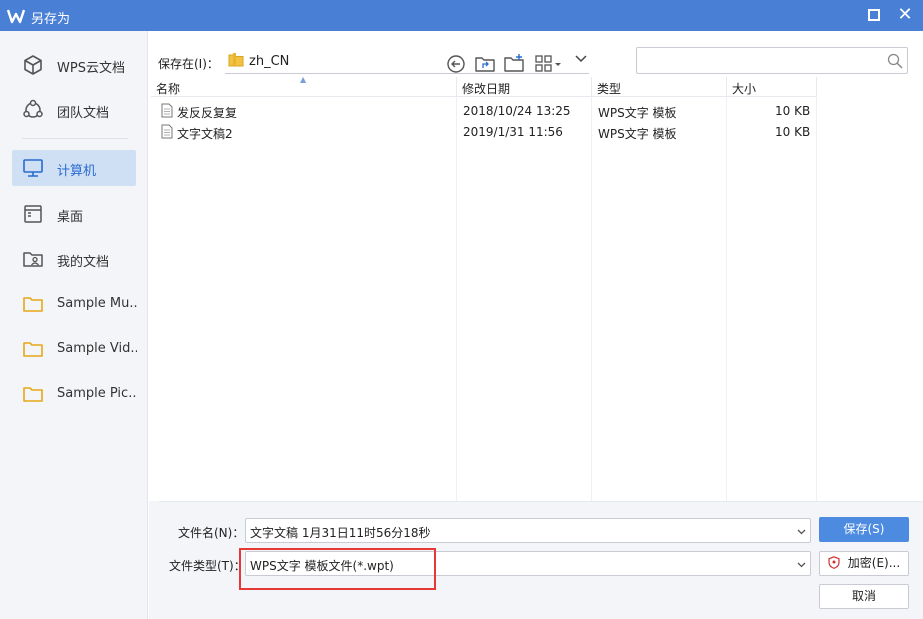  What do you see at coordinates (33, 259) in the screenshot?
I see `user-folder-icon` at bounding box center [33, 259].